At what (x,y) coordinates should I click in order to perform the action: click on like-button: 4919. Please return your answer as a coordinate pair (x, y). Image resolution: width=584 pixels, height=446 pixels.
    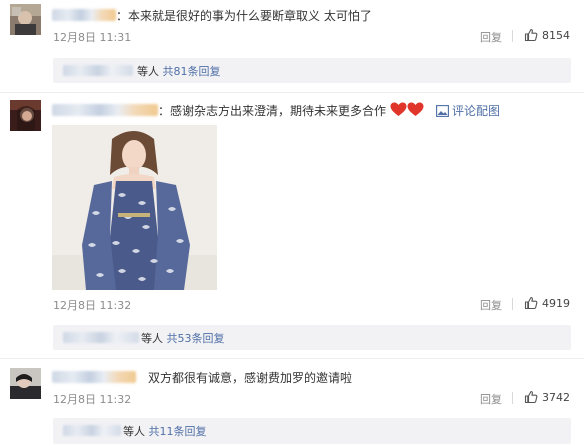
    Looking at the image, I should click on (547, 303).